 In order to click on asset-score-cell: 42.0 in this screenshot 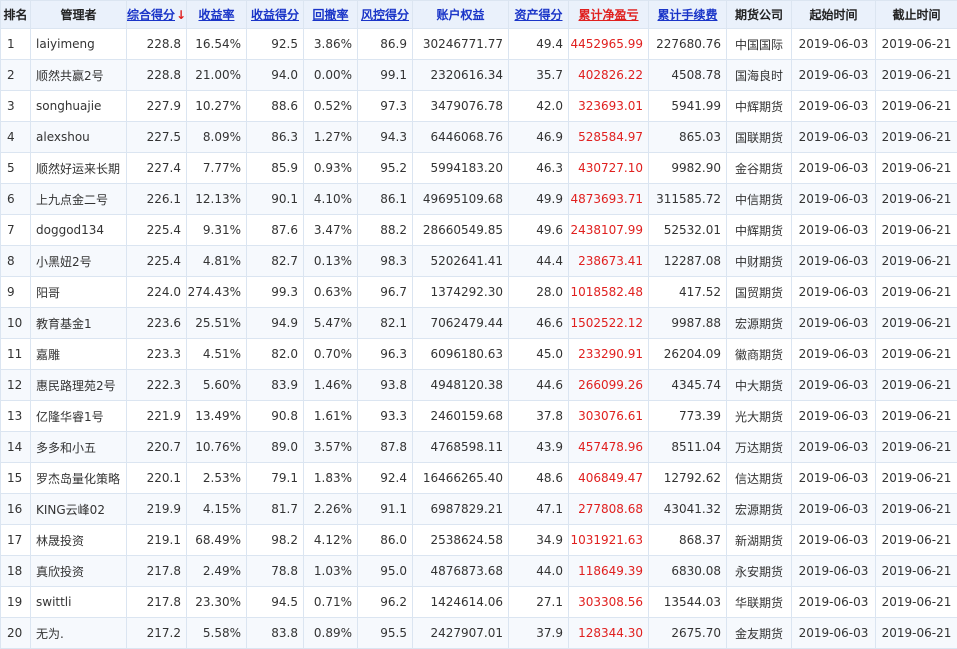, I will do `click(539, 106)`.